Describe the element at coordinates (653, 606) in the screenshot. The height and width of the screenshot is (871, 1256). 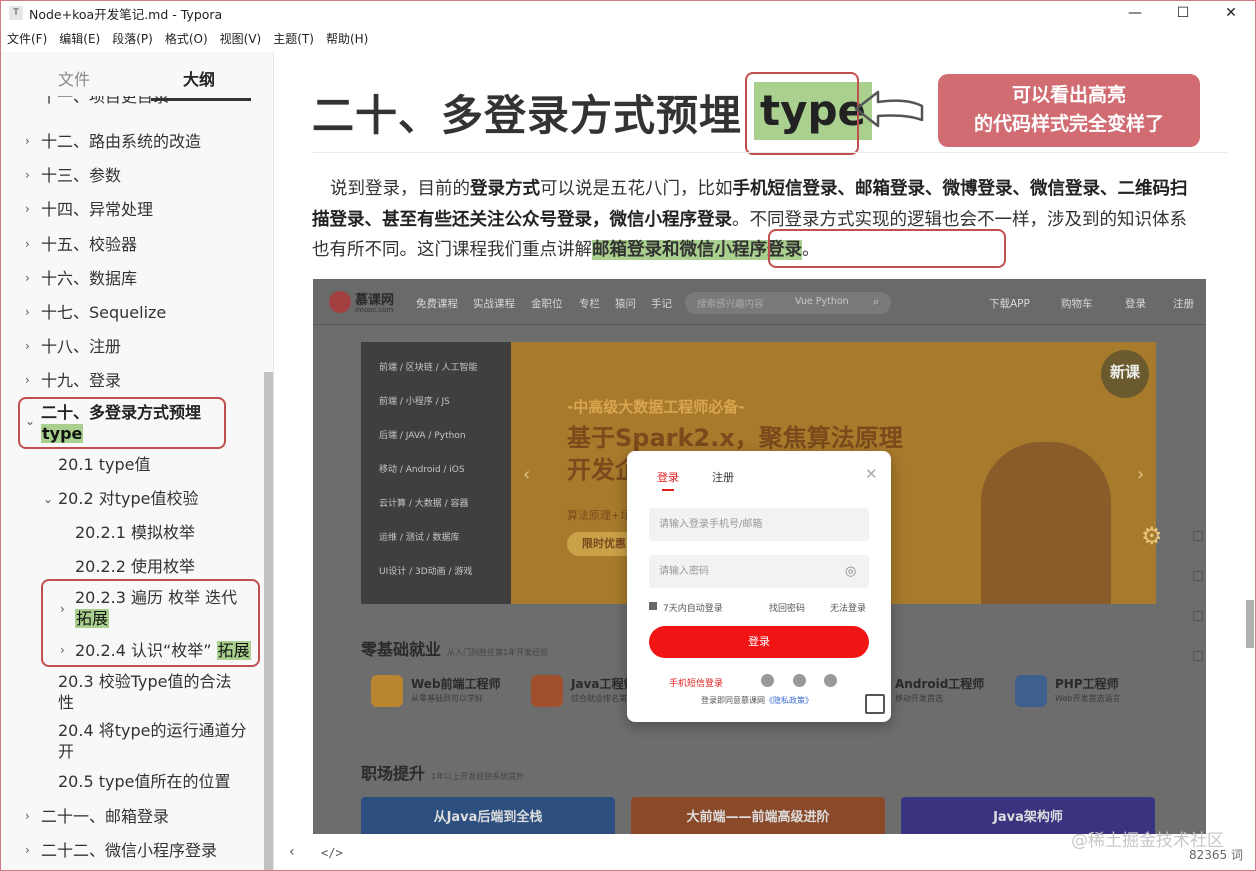
I see `checkbox-icon` at that location.